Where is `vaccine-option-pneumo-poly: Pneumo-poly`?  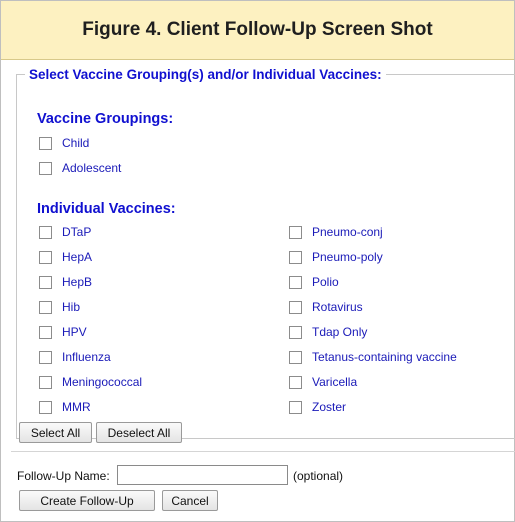 vaccine-option-pneumo-poly: Pneumo-poly is located at coordinates (336, 257).